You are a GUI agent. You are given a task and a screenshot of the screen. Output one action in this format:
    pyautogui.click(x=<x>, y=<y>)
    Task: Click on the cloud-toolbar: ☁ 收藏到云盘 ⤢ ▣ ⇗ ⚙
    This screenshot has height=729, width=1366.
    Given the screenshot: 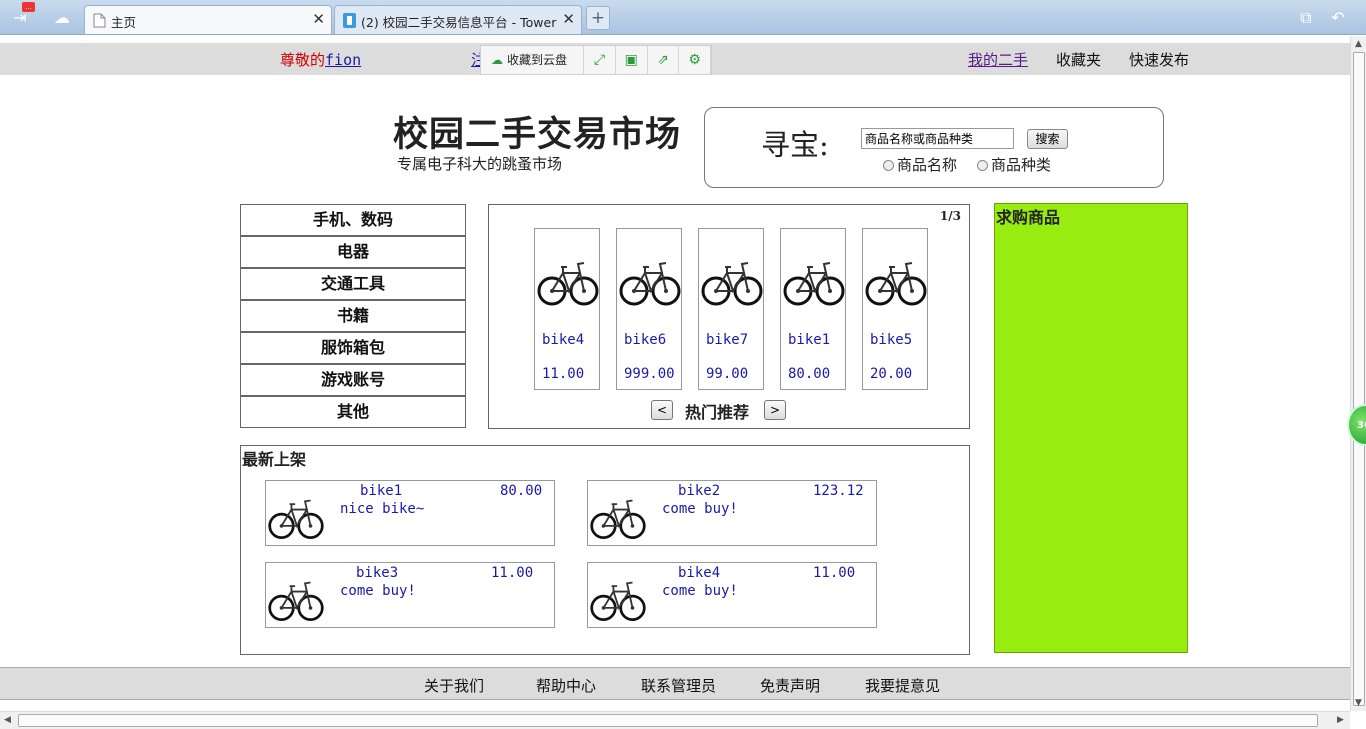 What is the action you would take?
    pyautogui.click(x=596, y=60)
    